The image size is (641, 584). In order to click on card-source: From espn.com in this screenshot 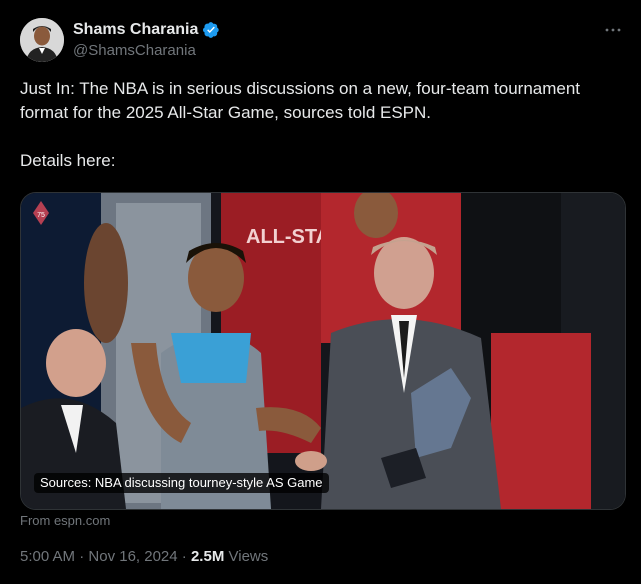, I will do `click(65, 520)`.